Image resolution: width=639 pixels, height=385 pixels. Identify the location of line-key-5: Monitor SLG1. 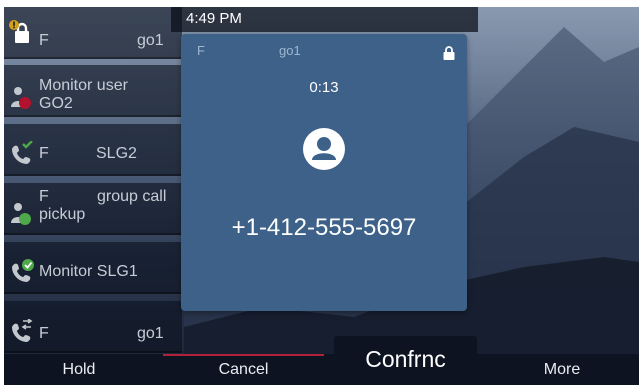
(93, 268).